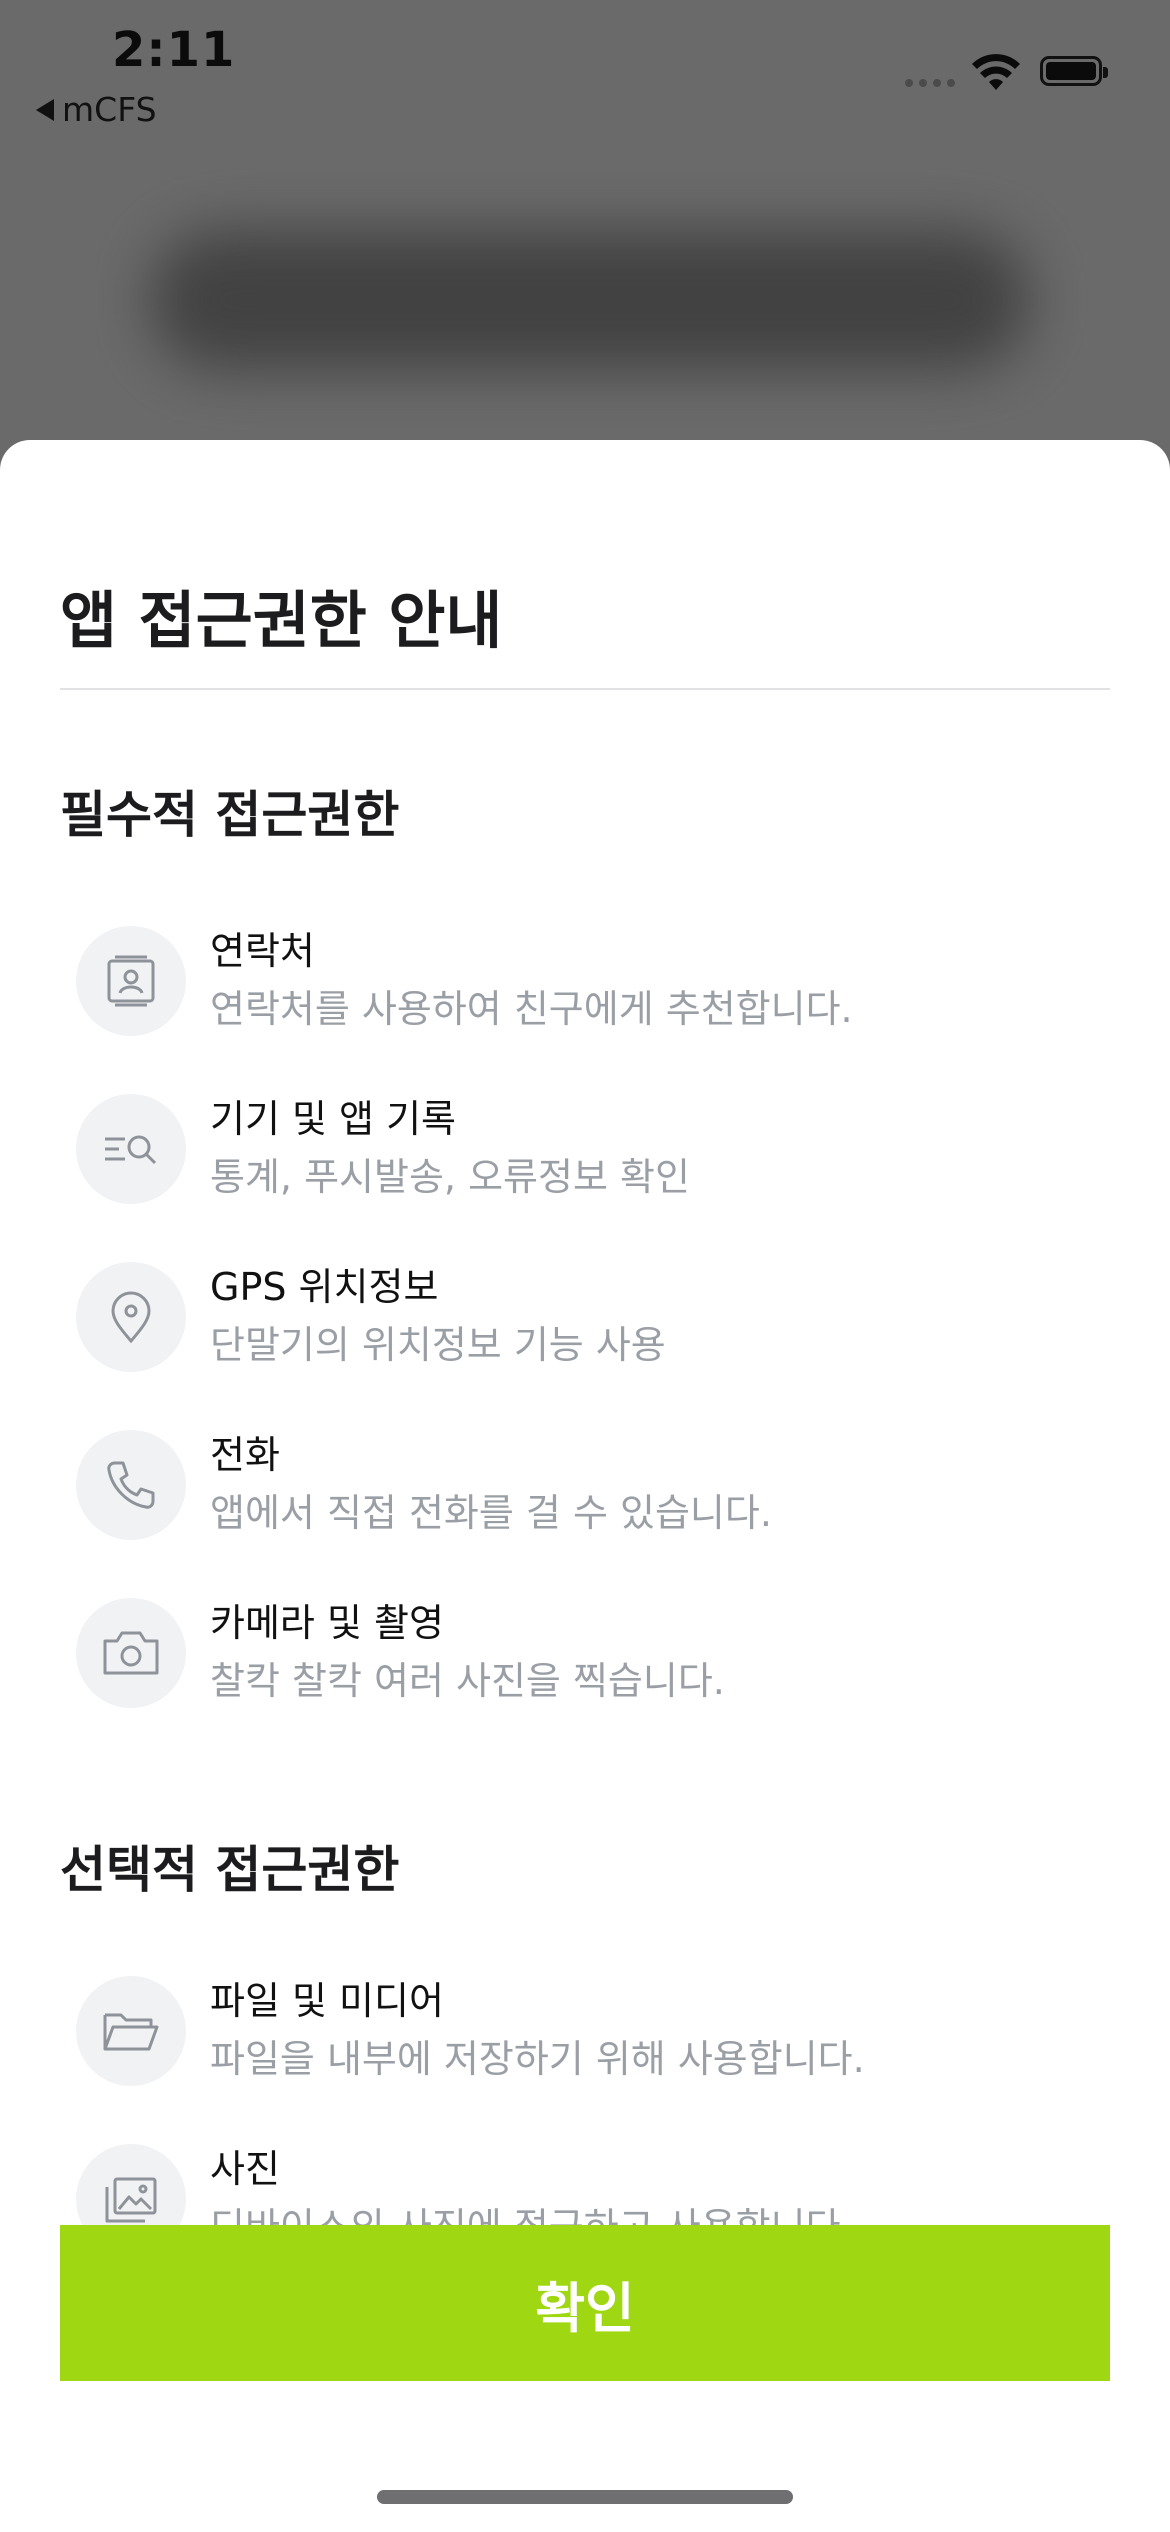 The image size is (1170, 2532). Describe the element at coordinates (996, 72) in the screenshot. I see `wifi-icon` at that location.